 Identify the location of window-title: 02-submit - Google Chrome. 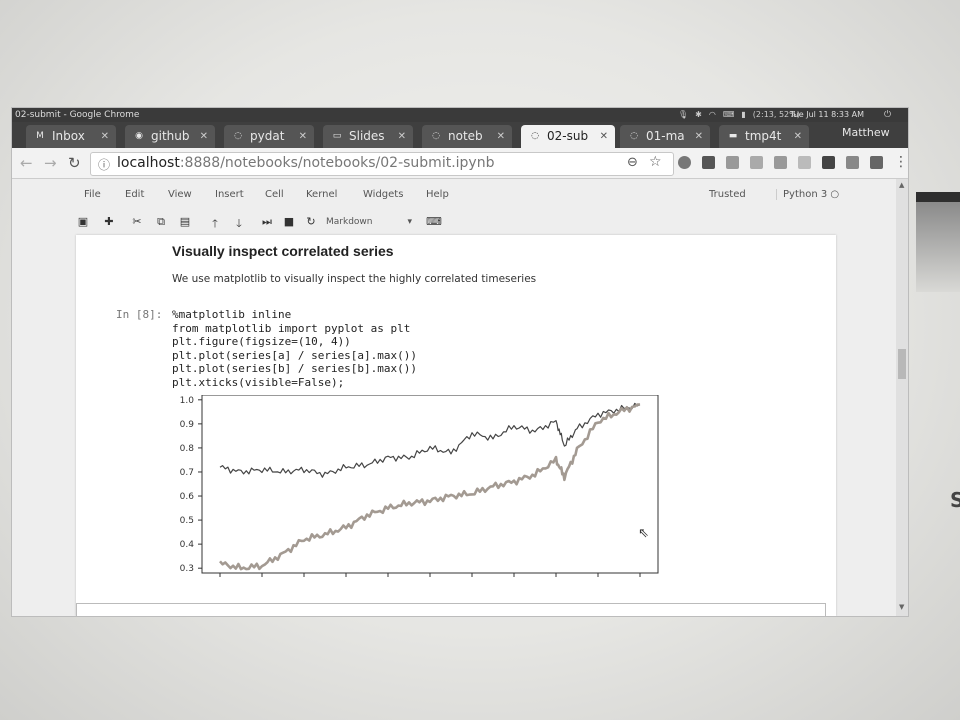
(77, 115).